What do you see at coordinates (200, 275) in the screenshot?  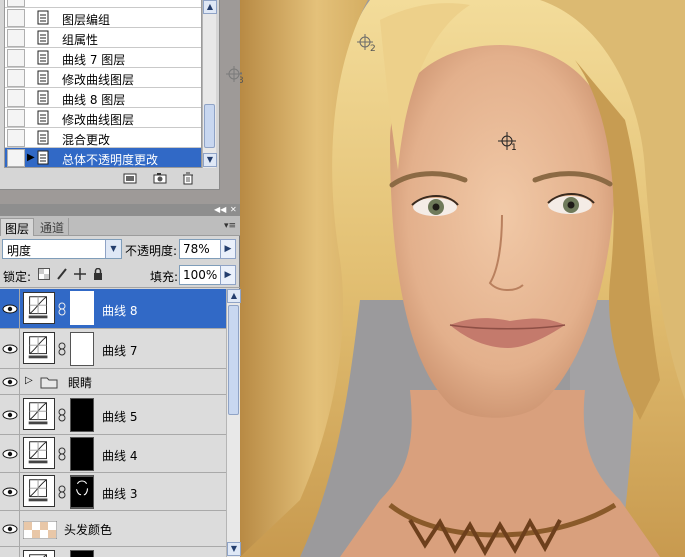 I see `fill-field: 100%` at bounding box center [200, 275].